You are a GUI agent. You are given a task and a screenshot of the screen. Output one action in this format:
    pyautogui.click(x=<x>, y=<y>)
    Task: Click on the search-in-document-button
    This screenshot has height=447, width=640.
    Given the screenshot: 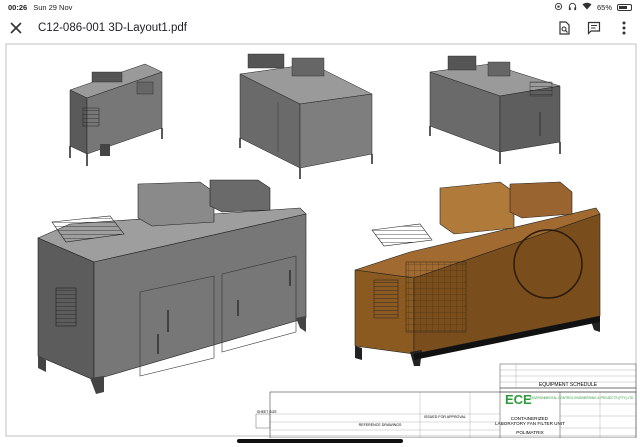 What is the action you would take?
    pyautogui.click(x=564, y=28)
    